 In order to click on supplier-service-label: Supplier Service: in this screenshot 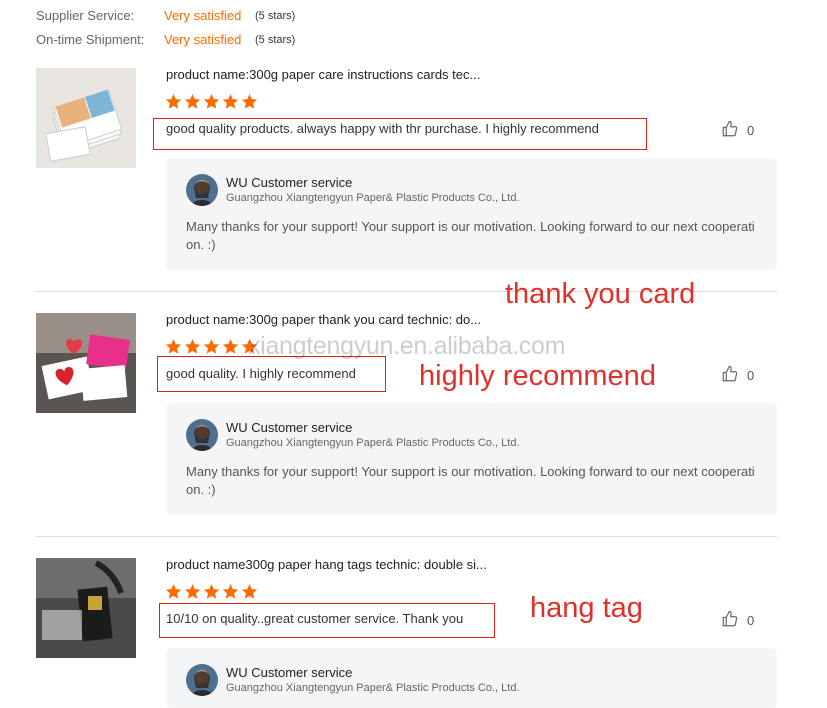, I will do `click(85, 15)`.